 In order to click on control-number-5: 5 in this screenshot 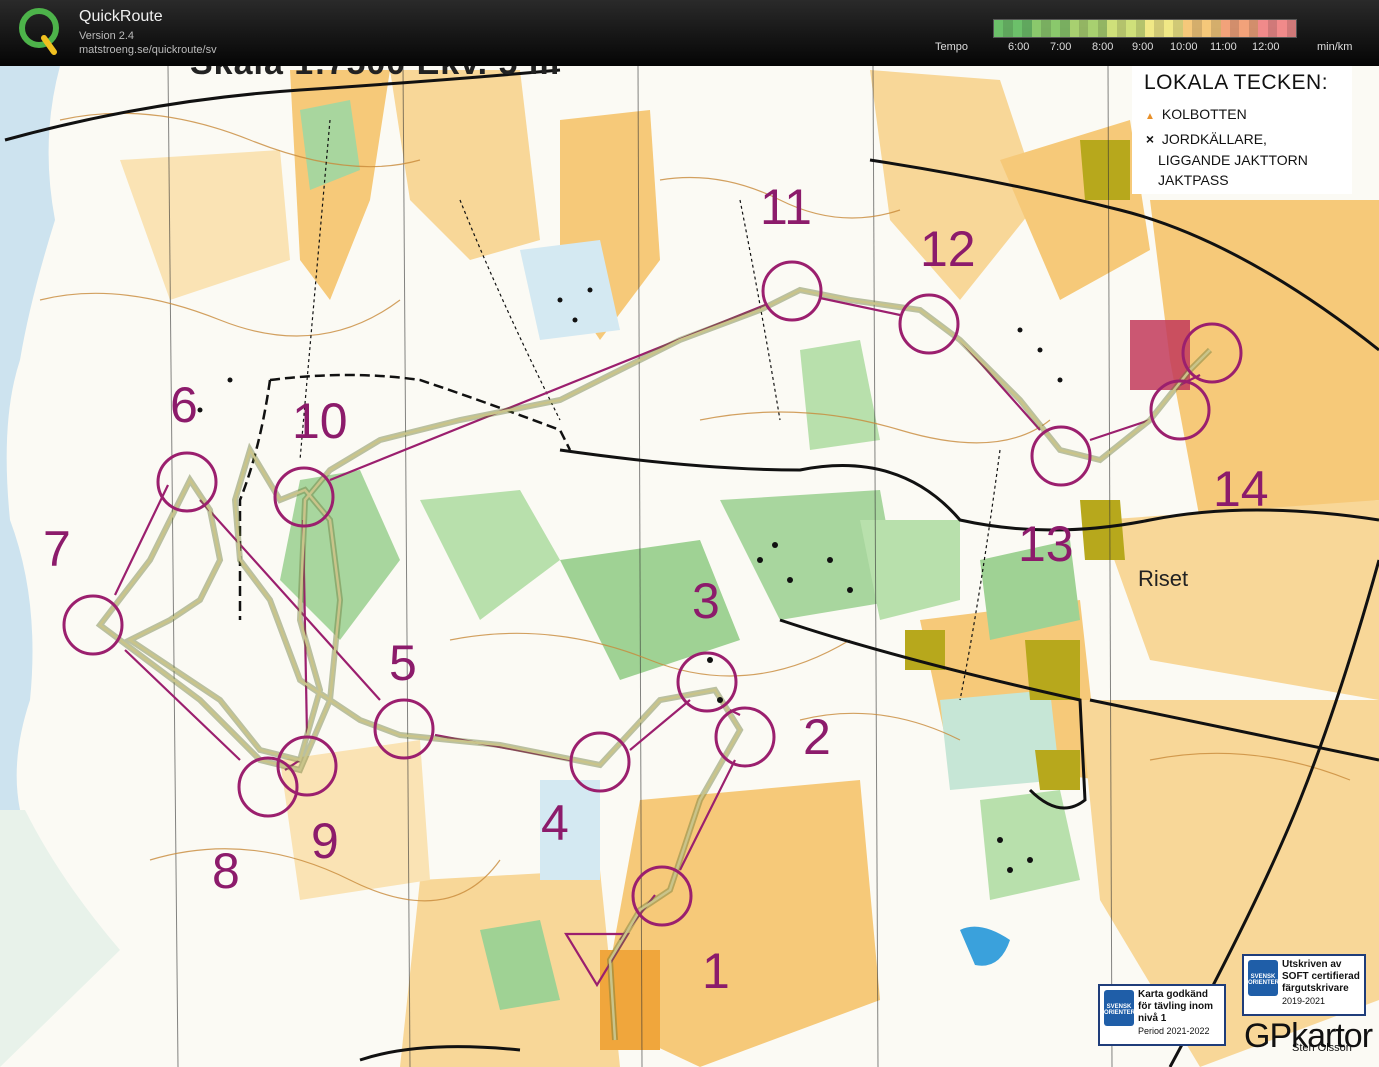, I will do `click(403, 663)`.